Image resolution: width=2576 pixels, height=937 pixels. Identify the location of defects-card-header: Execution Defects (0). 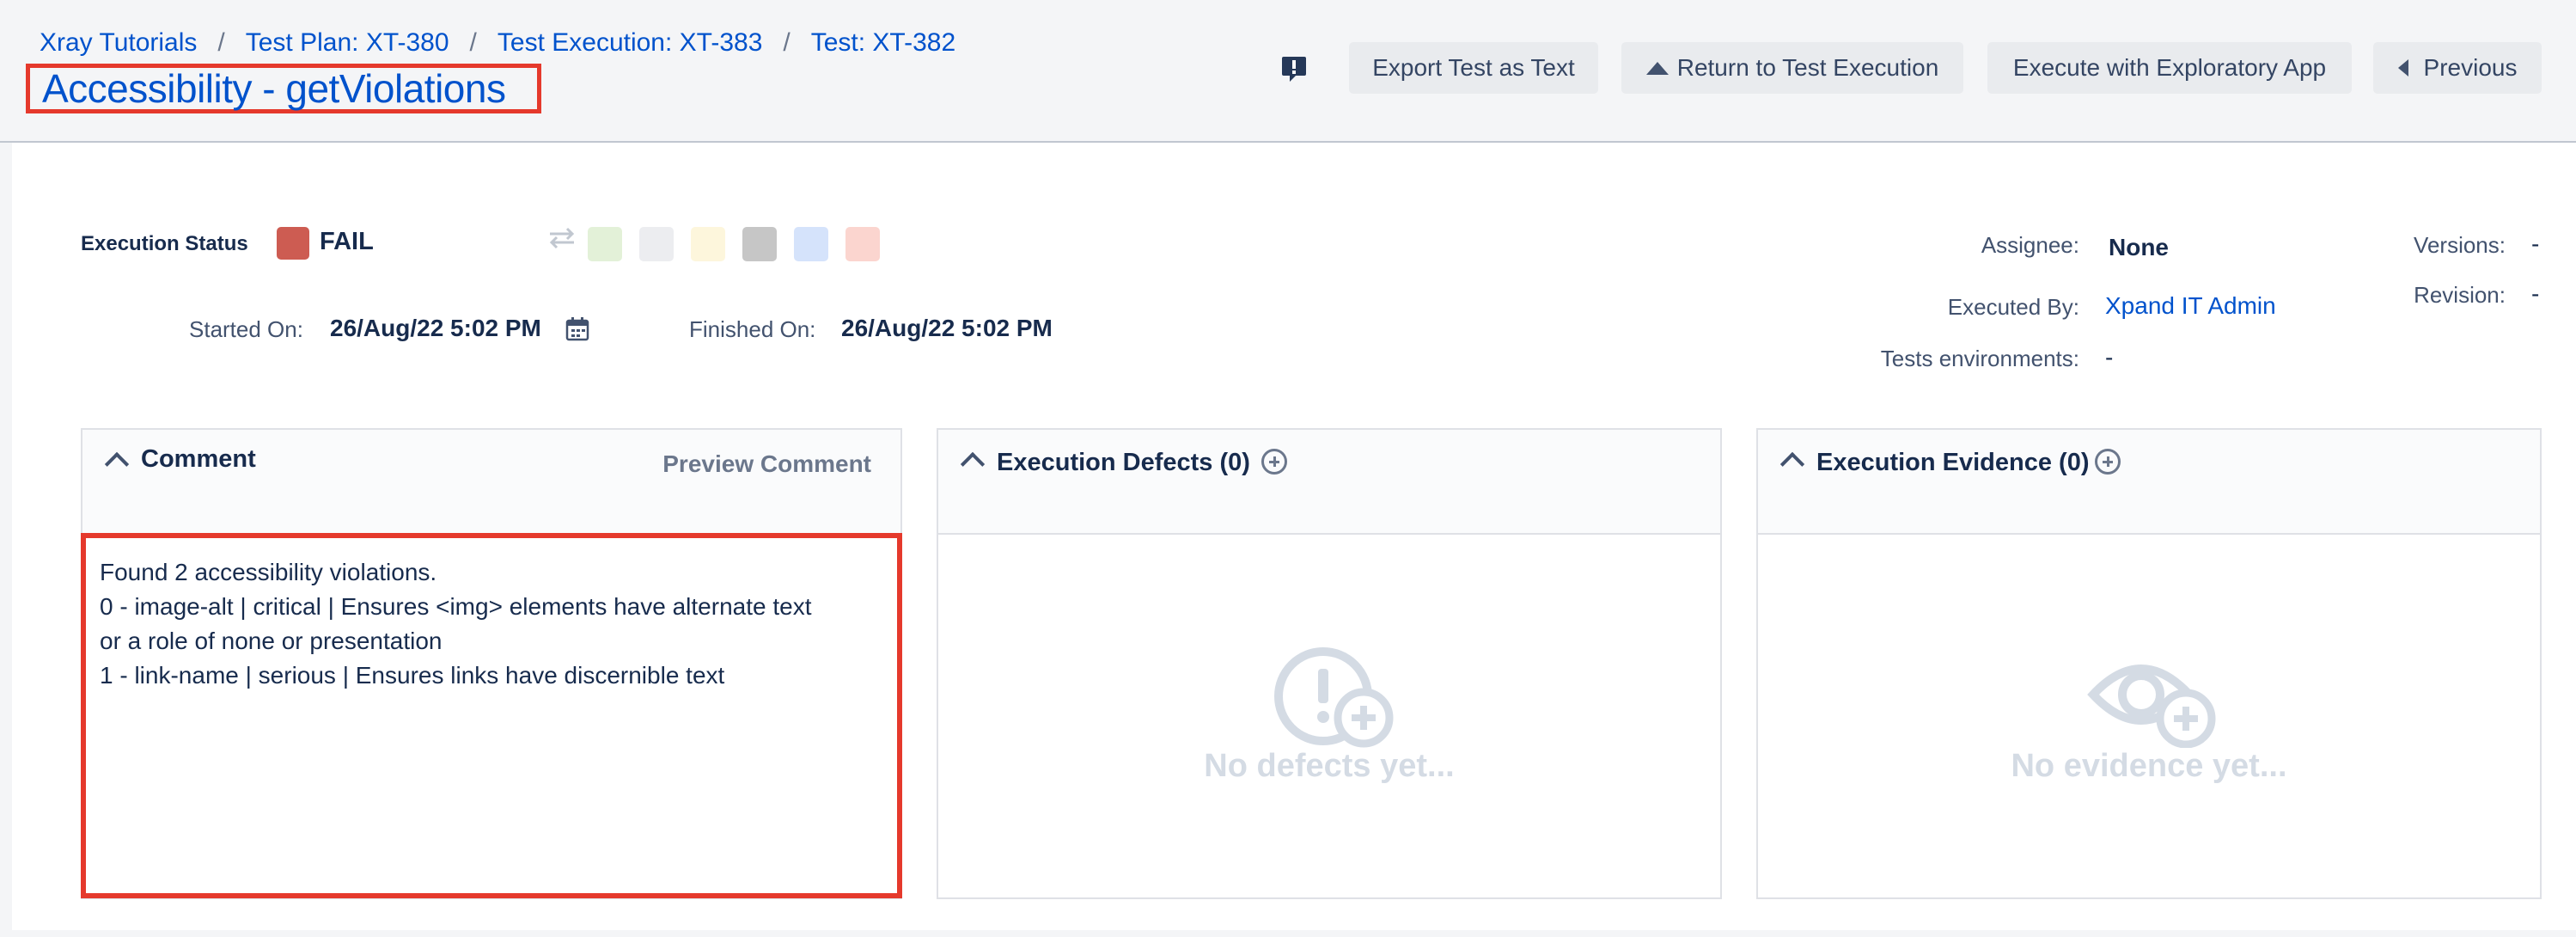
(1329, 483).